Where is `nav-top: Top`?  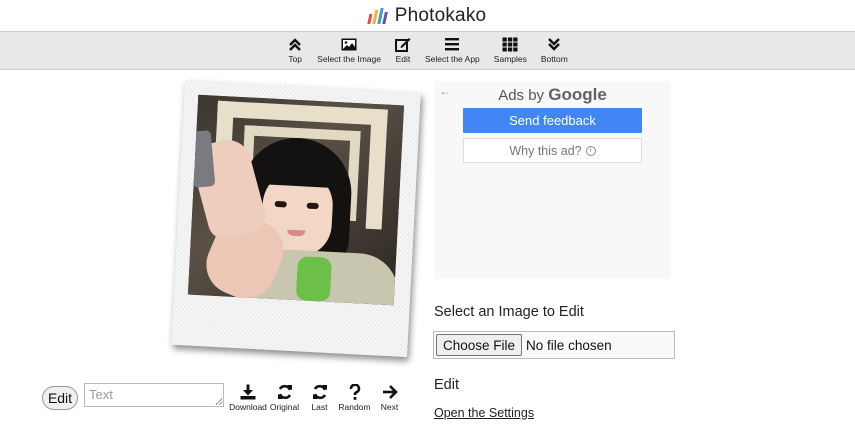
nav-top: Top is located at coordinates (295, 50).